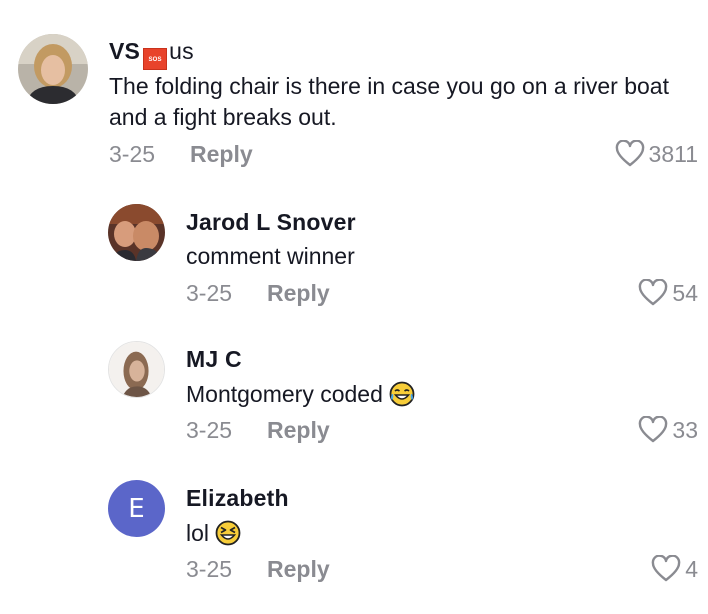 The height and width of the screenshot is (614, 708). What do you see at coordinates (691, 568) in the screenshot?
I see `like-count: 4` at bounding box center [691, 568].